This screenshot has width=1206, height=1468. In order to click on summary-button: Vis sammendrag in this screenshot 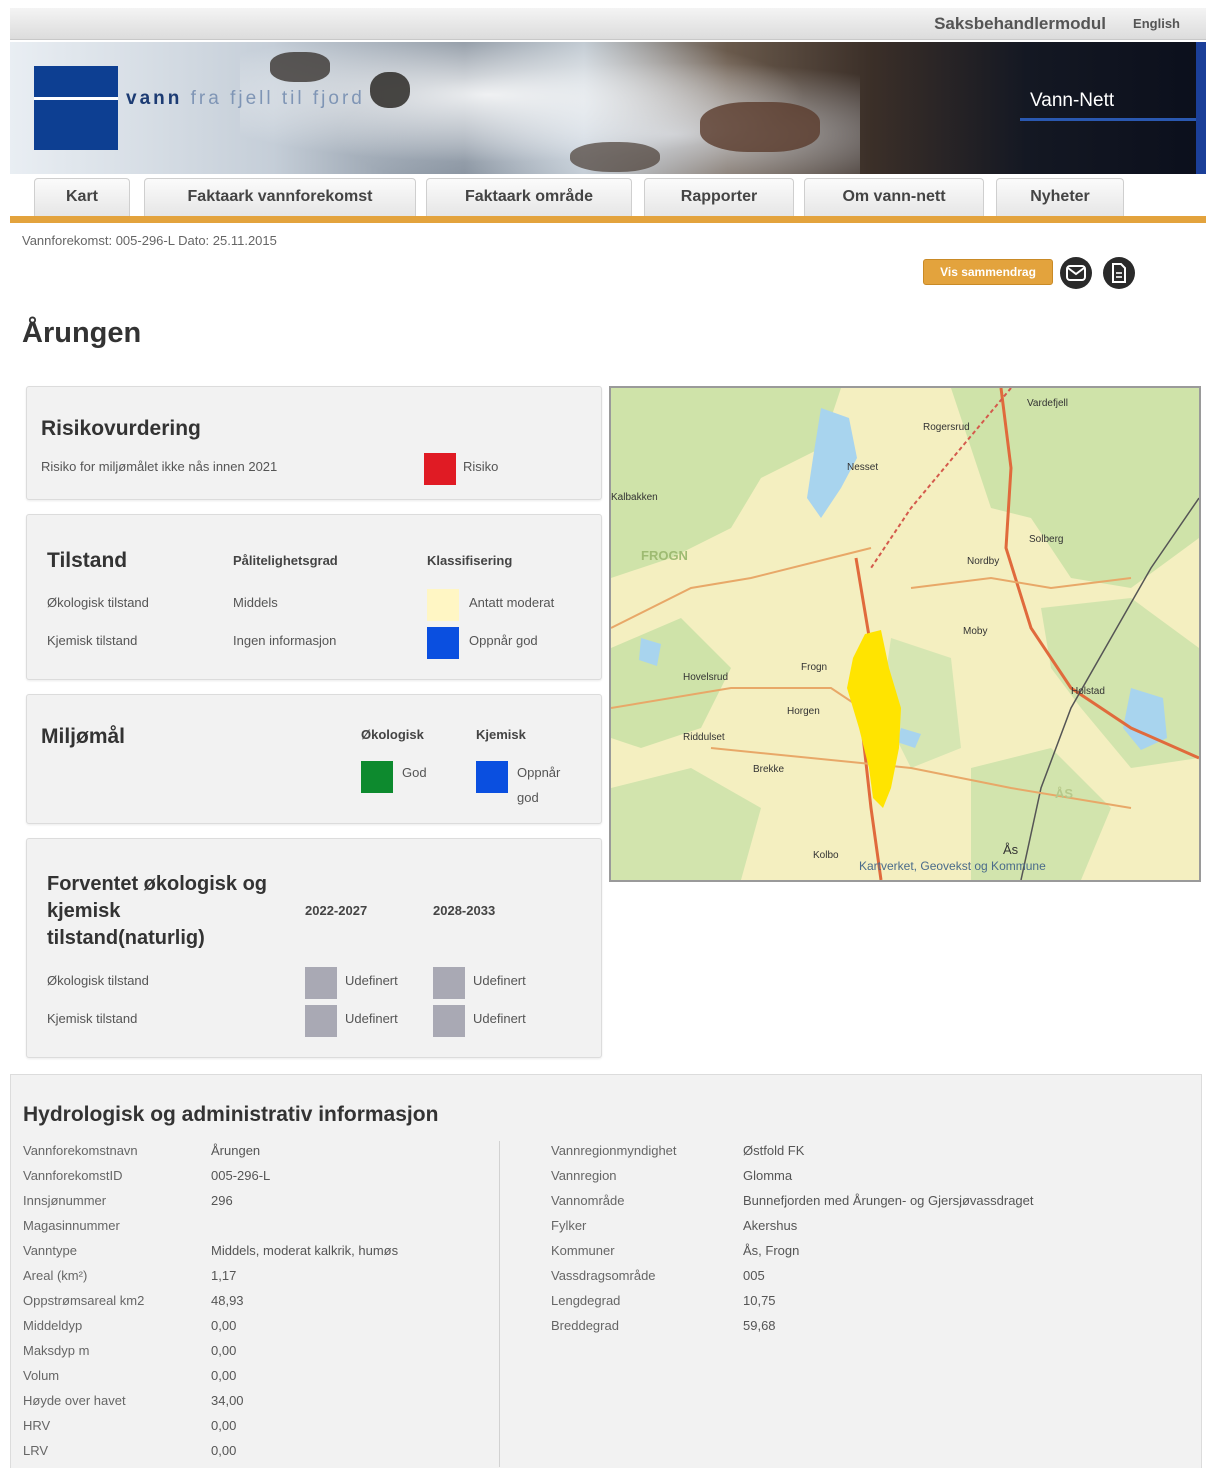, I will do `click(988, 272)`.